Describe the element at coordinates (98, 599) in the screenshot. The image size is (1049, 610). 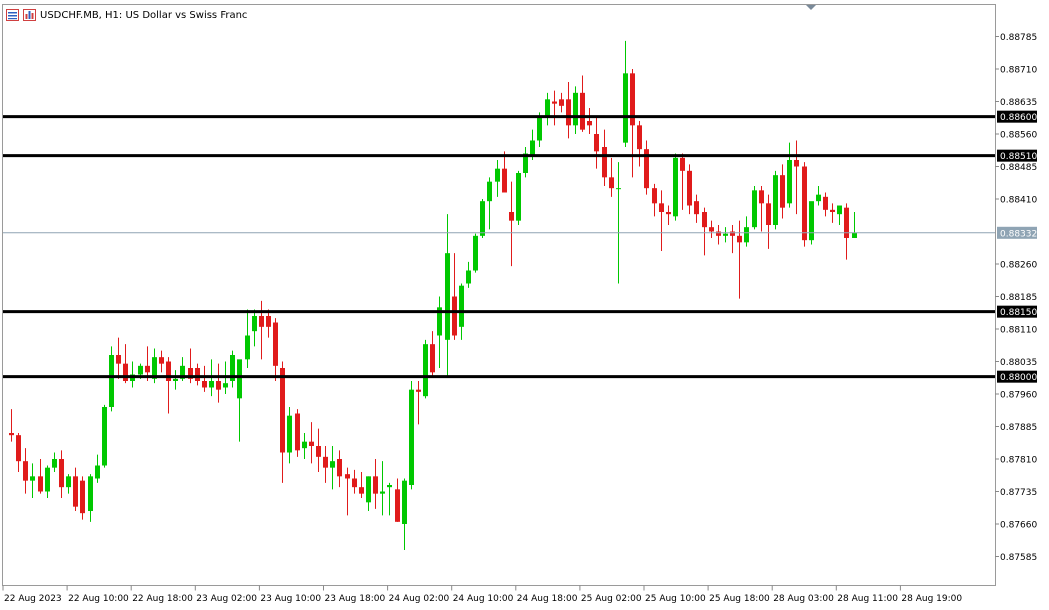
I see `time-tick-label: 22 Aug 10:00` at that location.